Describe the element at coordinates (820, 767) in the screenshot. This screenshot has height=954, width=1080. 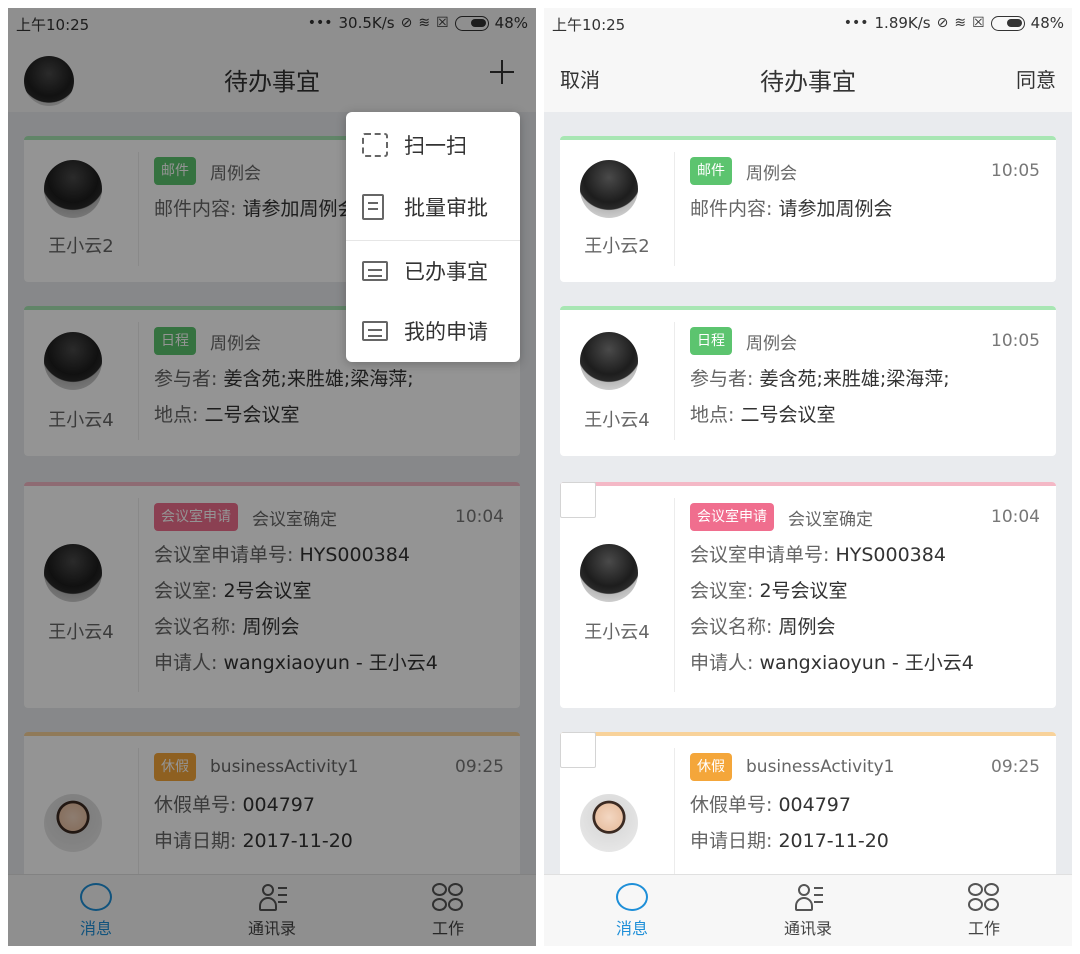
I see `card-subject: businessActivity1` at that location.